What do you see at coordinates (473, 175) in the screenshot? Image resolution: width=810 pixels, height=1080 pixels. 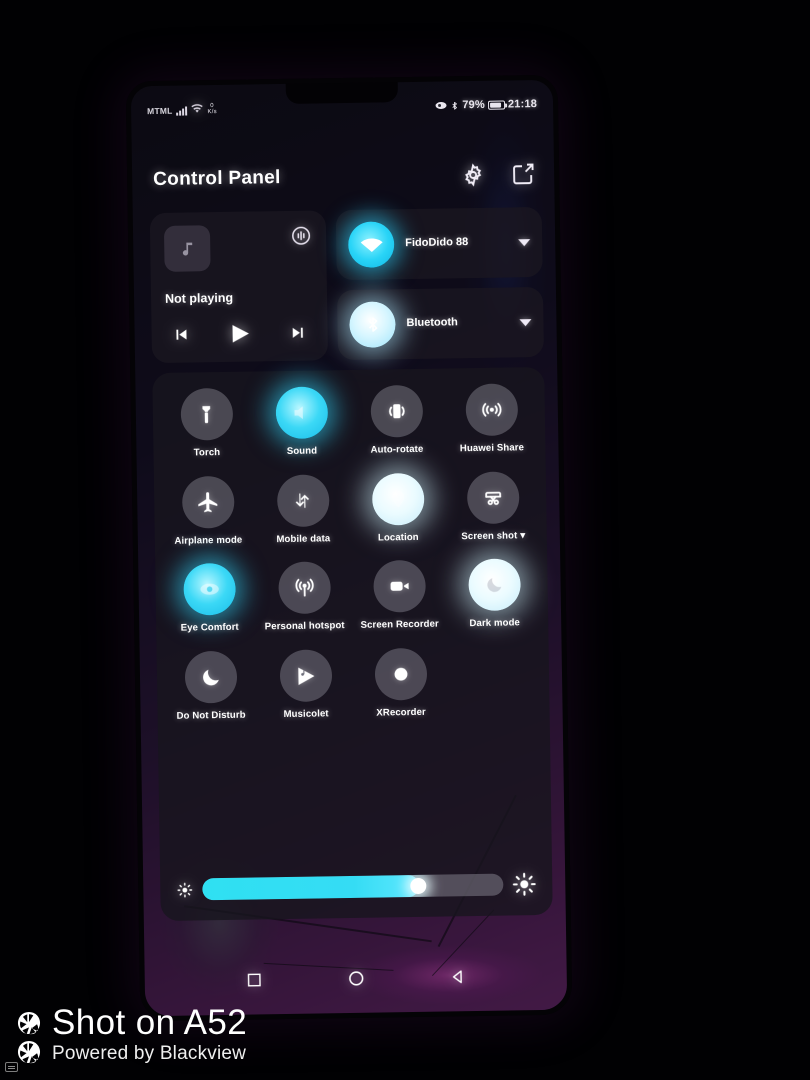 I see `gear-icon` at bounding box center [473, 175].